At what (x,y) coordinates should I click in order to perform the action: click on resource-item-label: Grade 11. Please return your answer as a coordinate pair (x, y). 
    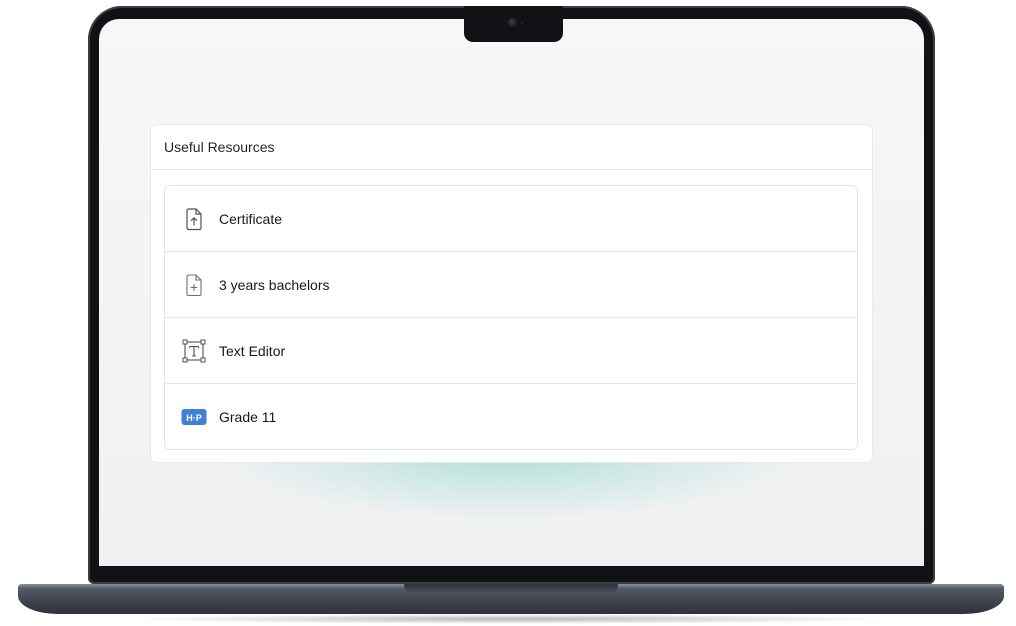
    Looking at the image, I should click on (248, 416).